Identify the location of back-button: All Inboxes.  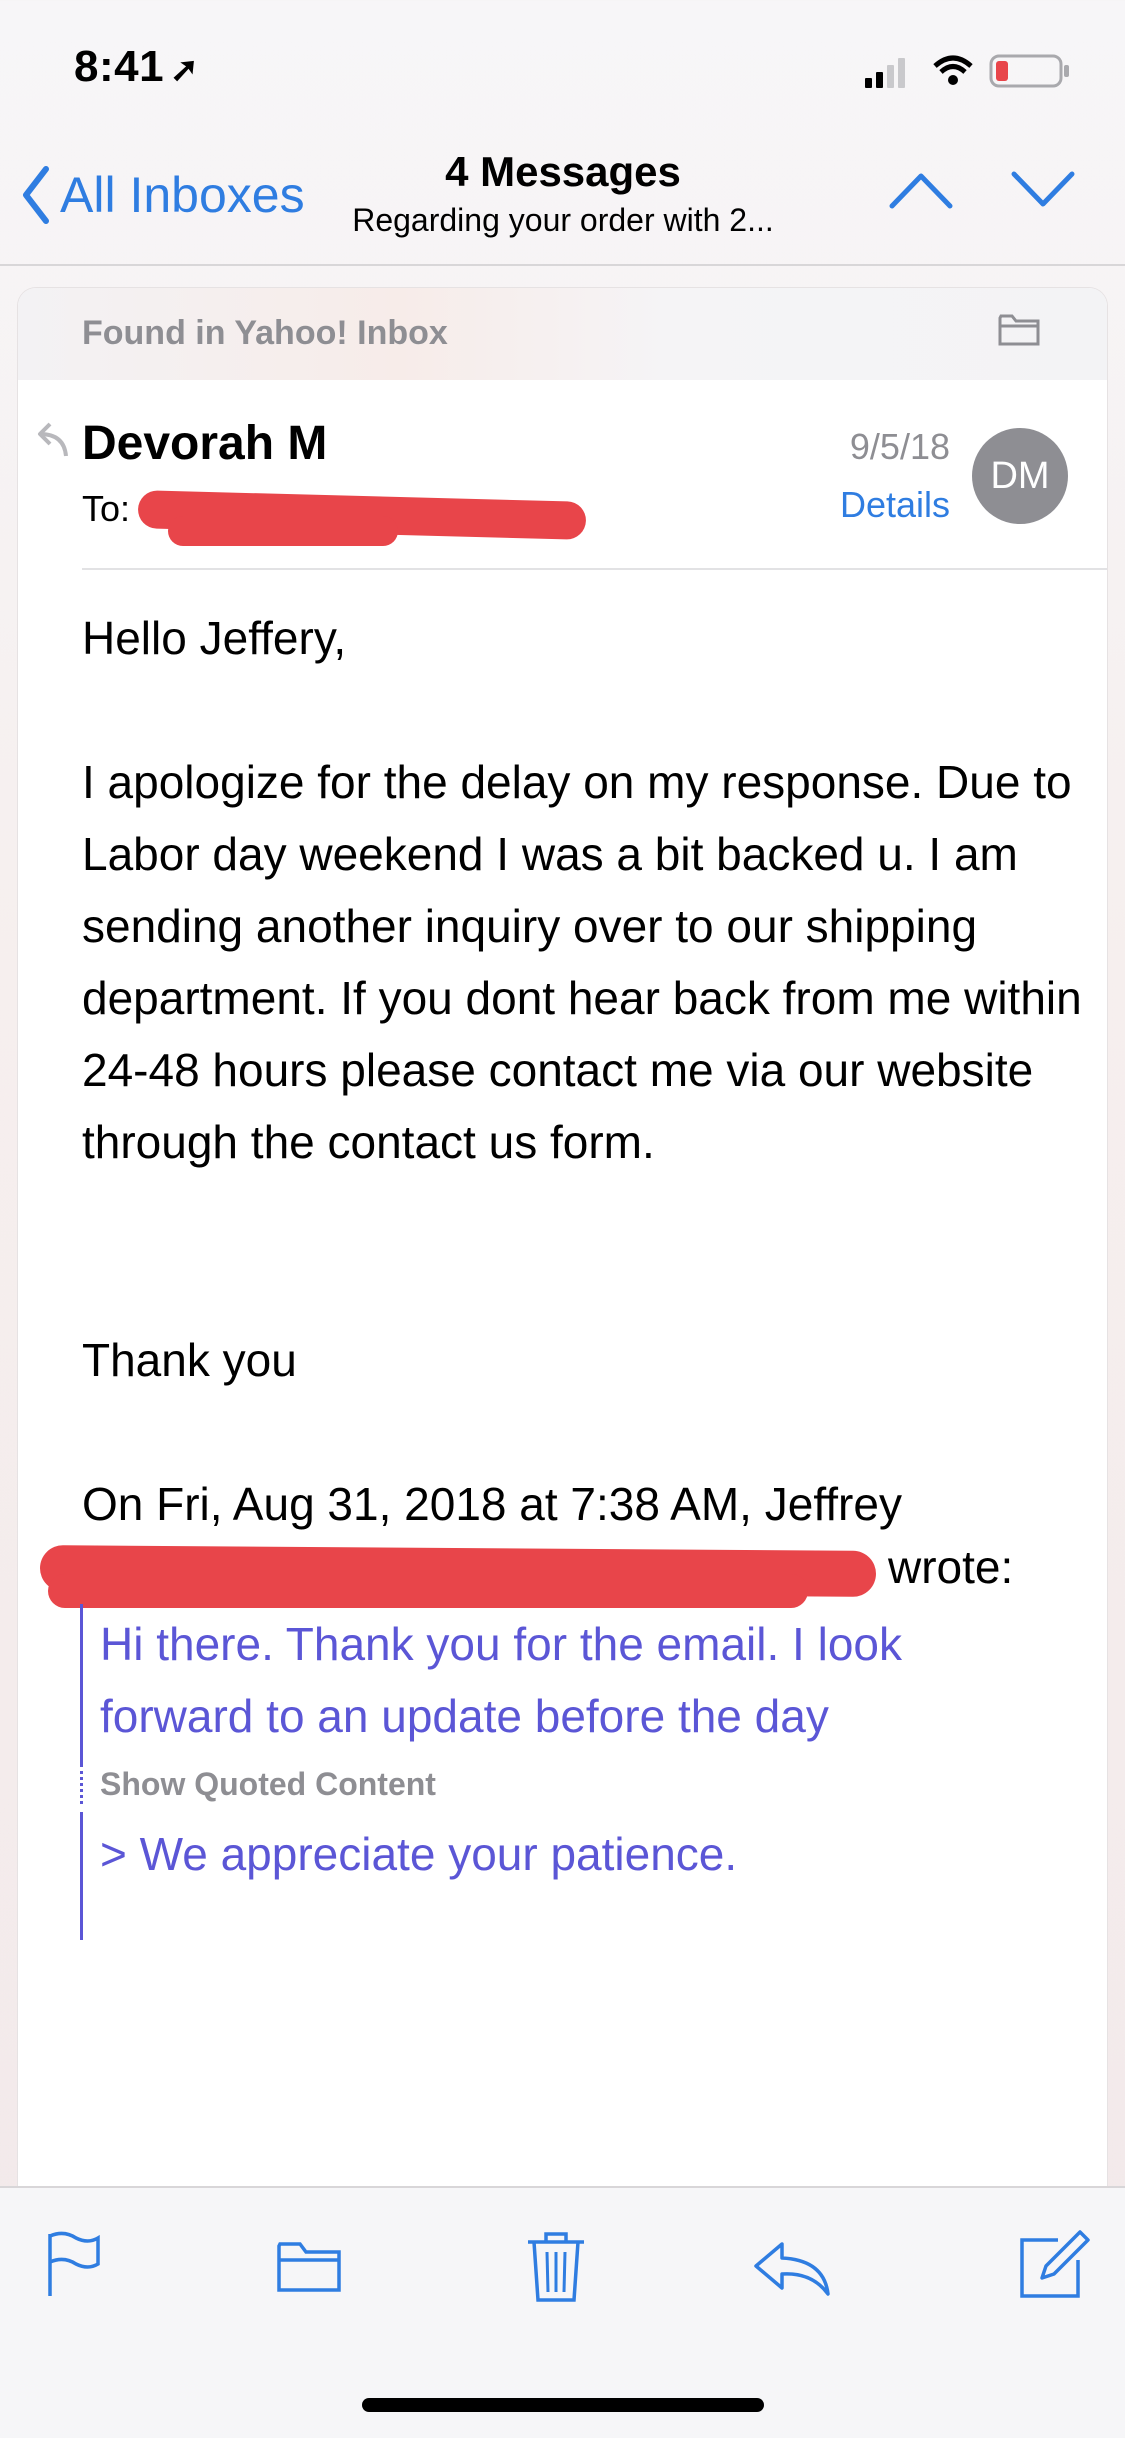
(162, 195).